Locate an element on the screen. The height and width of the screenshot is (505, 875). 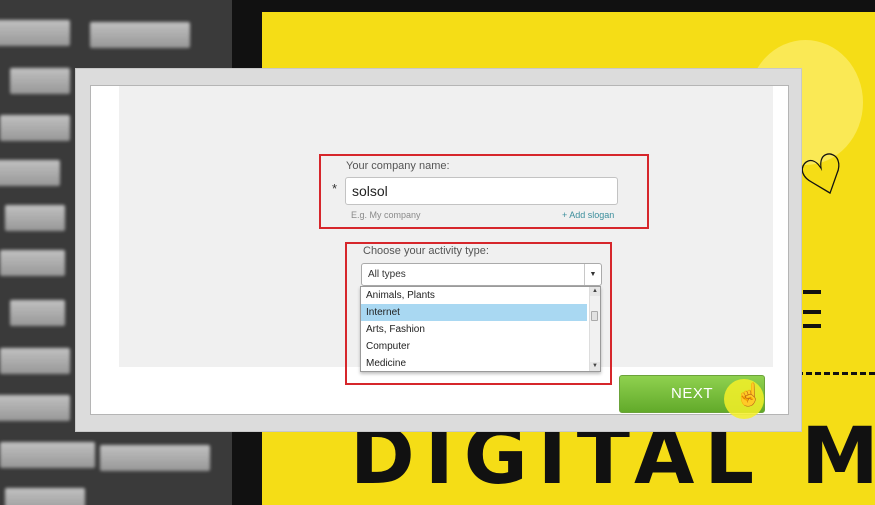
company-name-label: Your company name: is located at coordinates (398, 166).